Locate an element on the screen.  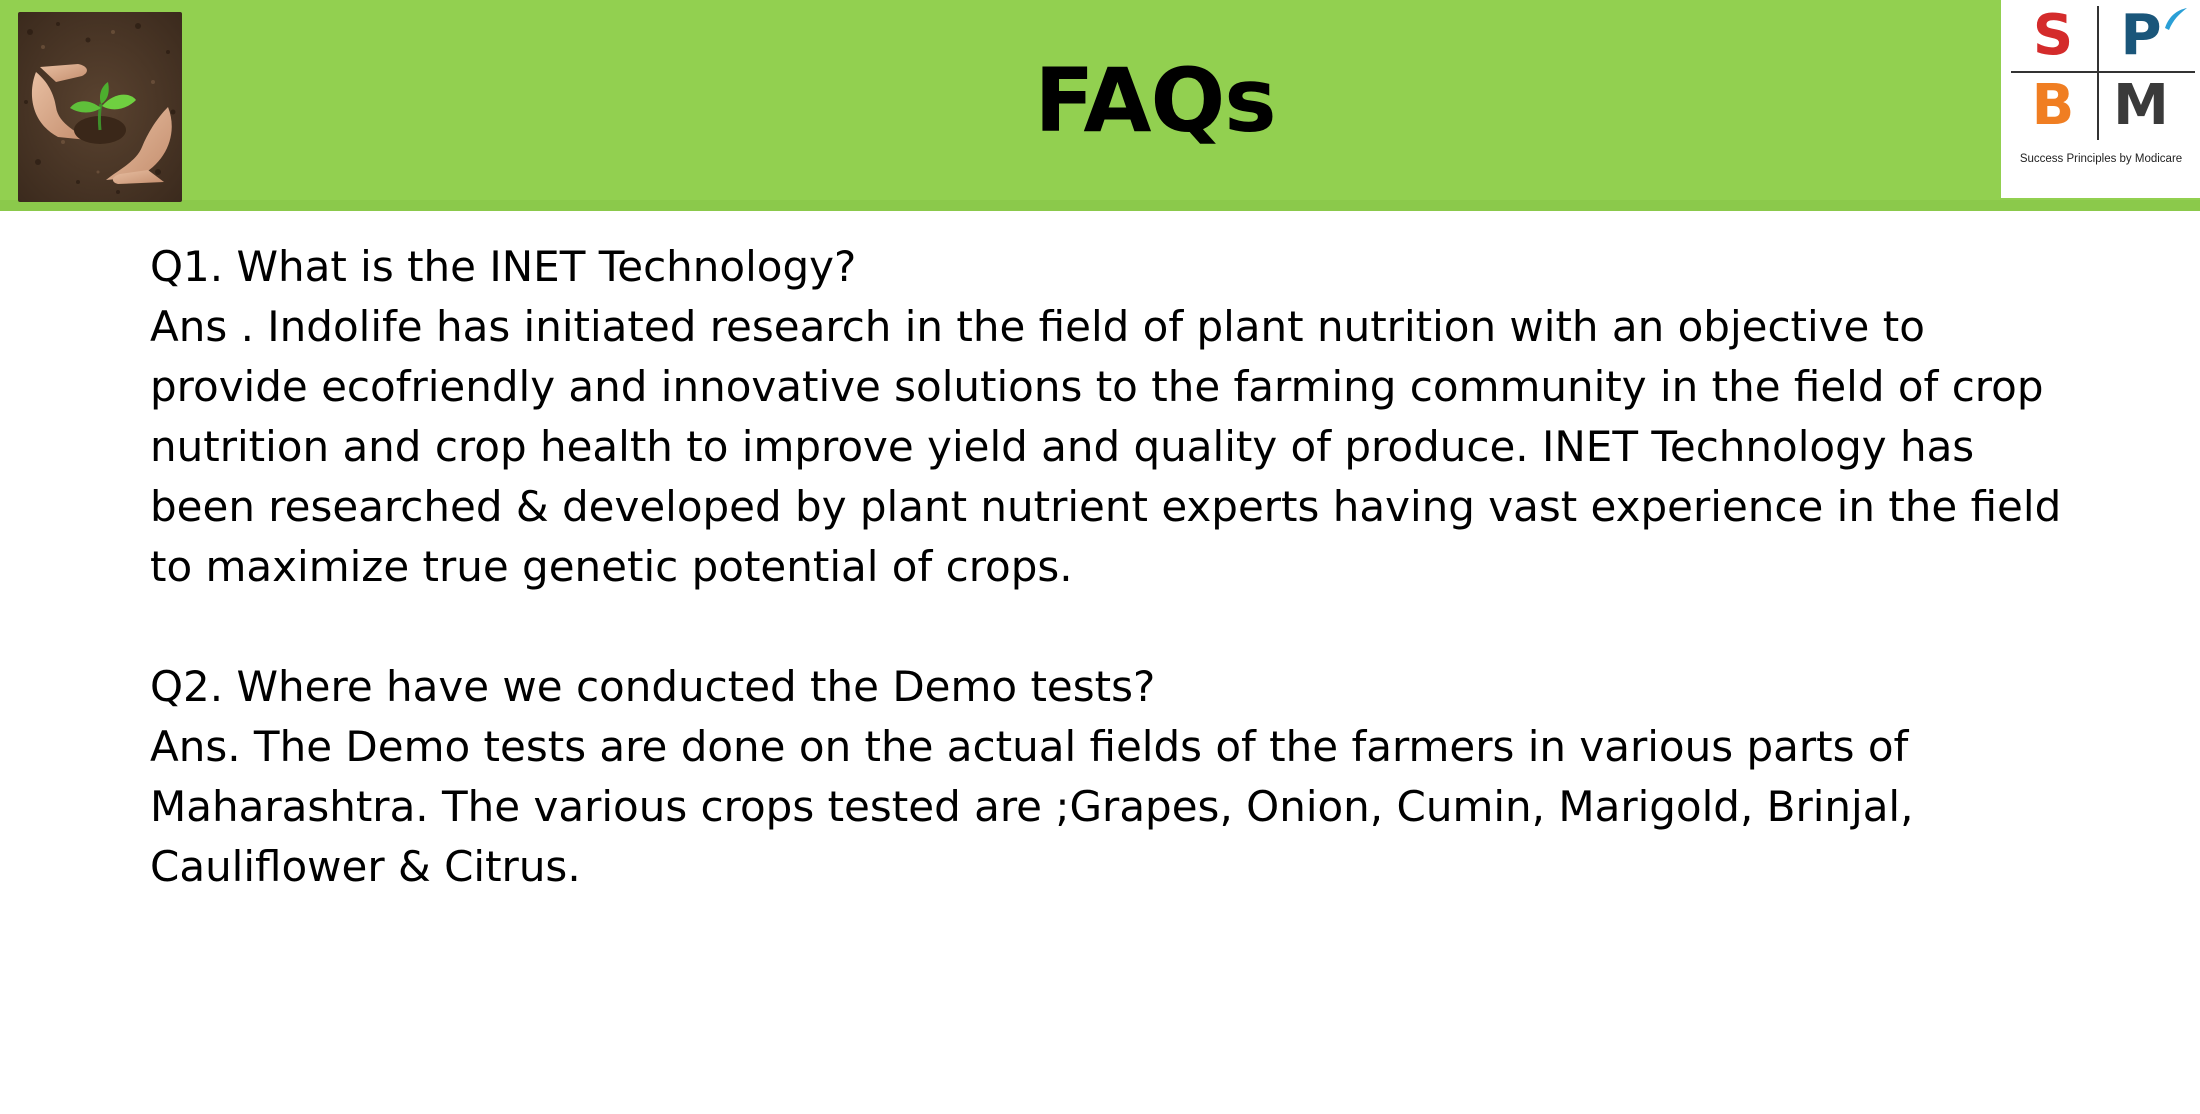
logo-divider-vertical is located at coordinates (2098, 73).